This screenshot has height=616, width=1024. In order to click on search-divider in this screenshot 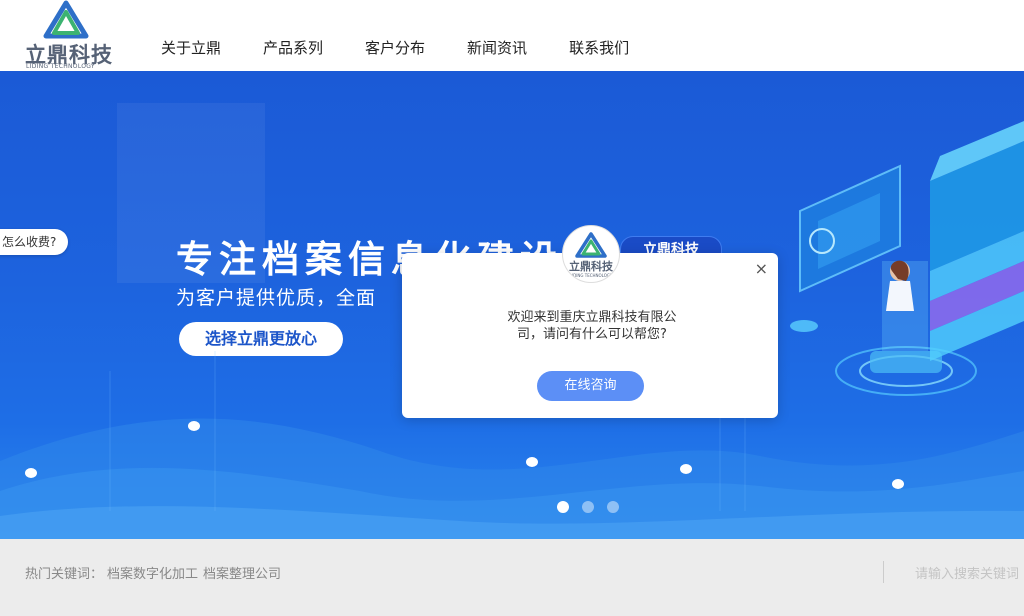, I will do `click(883, 572)`.